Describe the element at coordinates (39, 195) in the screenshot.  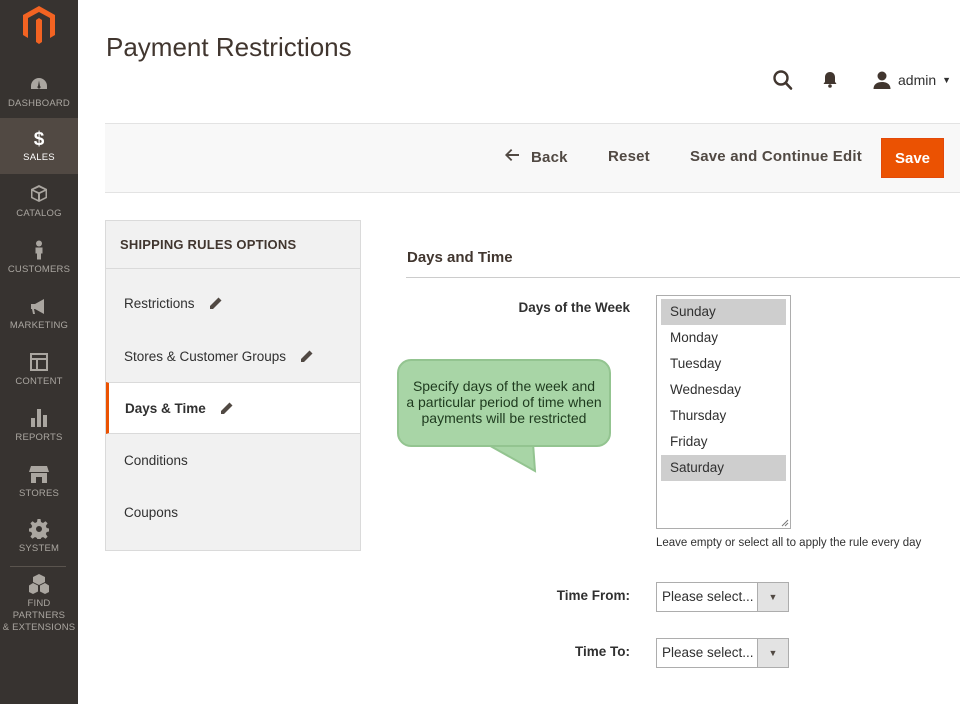
I see `box-icon` at that location.